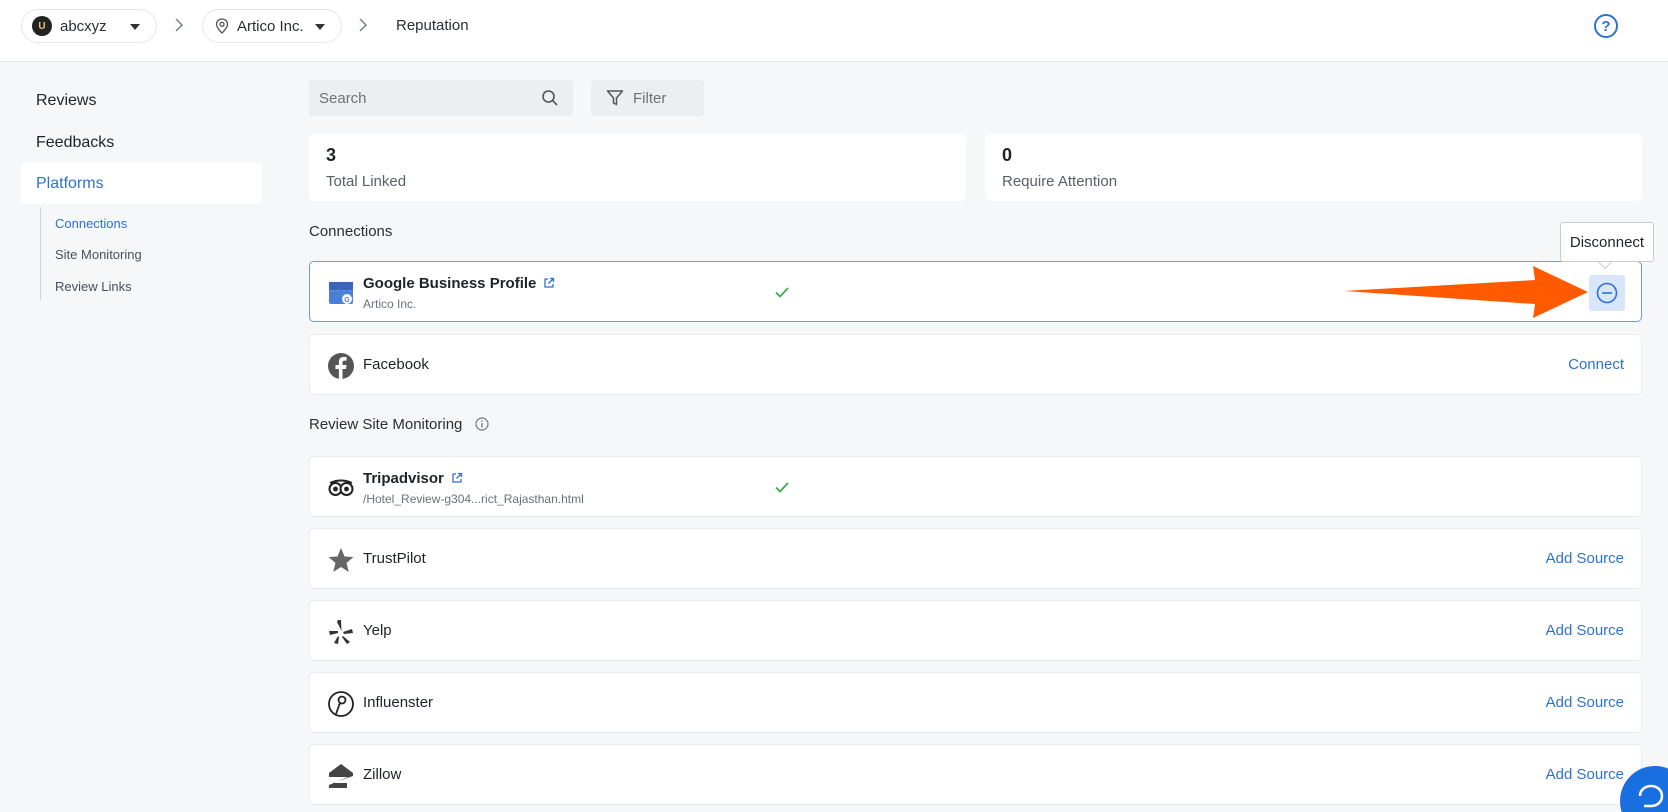 This screenshot has height=812, width=1668. I want to click on platform-subtitle: /Hotel_Review-g304...rict_Rajasthan.html, so click(473, 499).